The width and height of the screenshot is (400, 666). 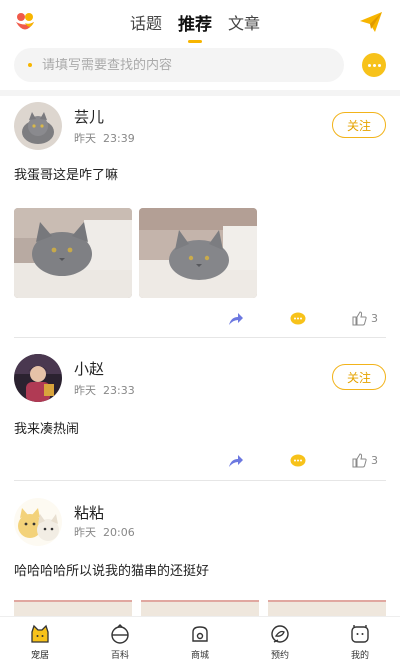 I want to click on nav-label: 宠居, so click(x=39, y=656).